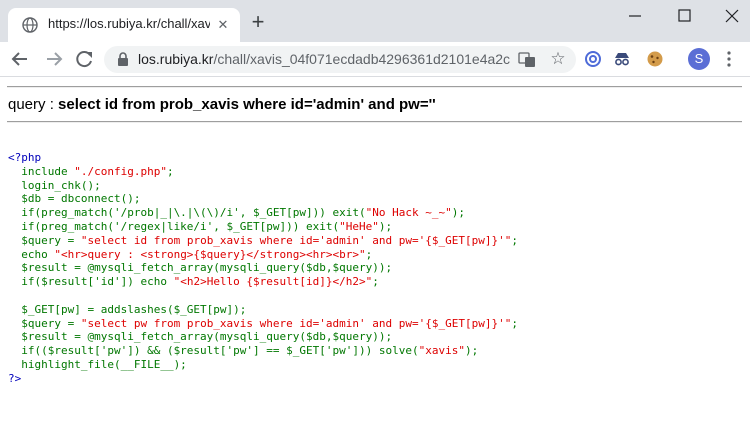  Describe the element at coordinates (558, 59) in the screenshot. I see `bookmark-star-icon: ☆` at that location.